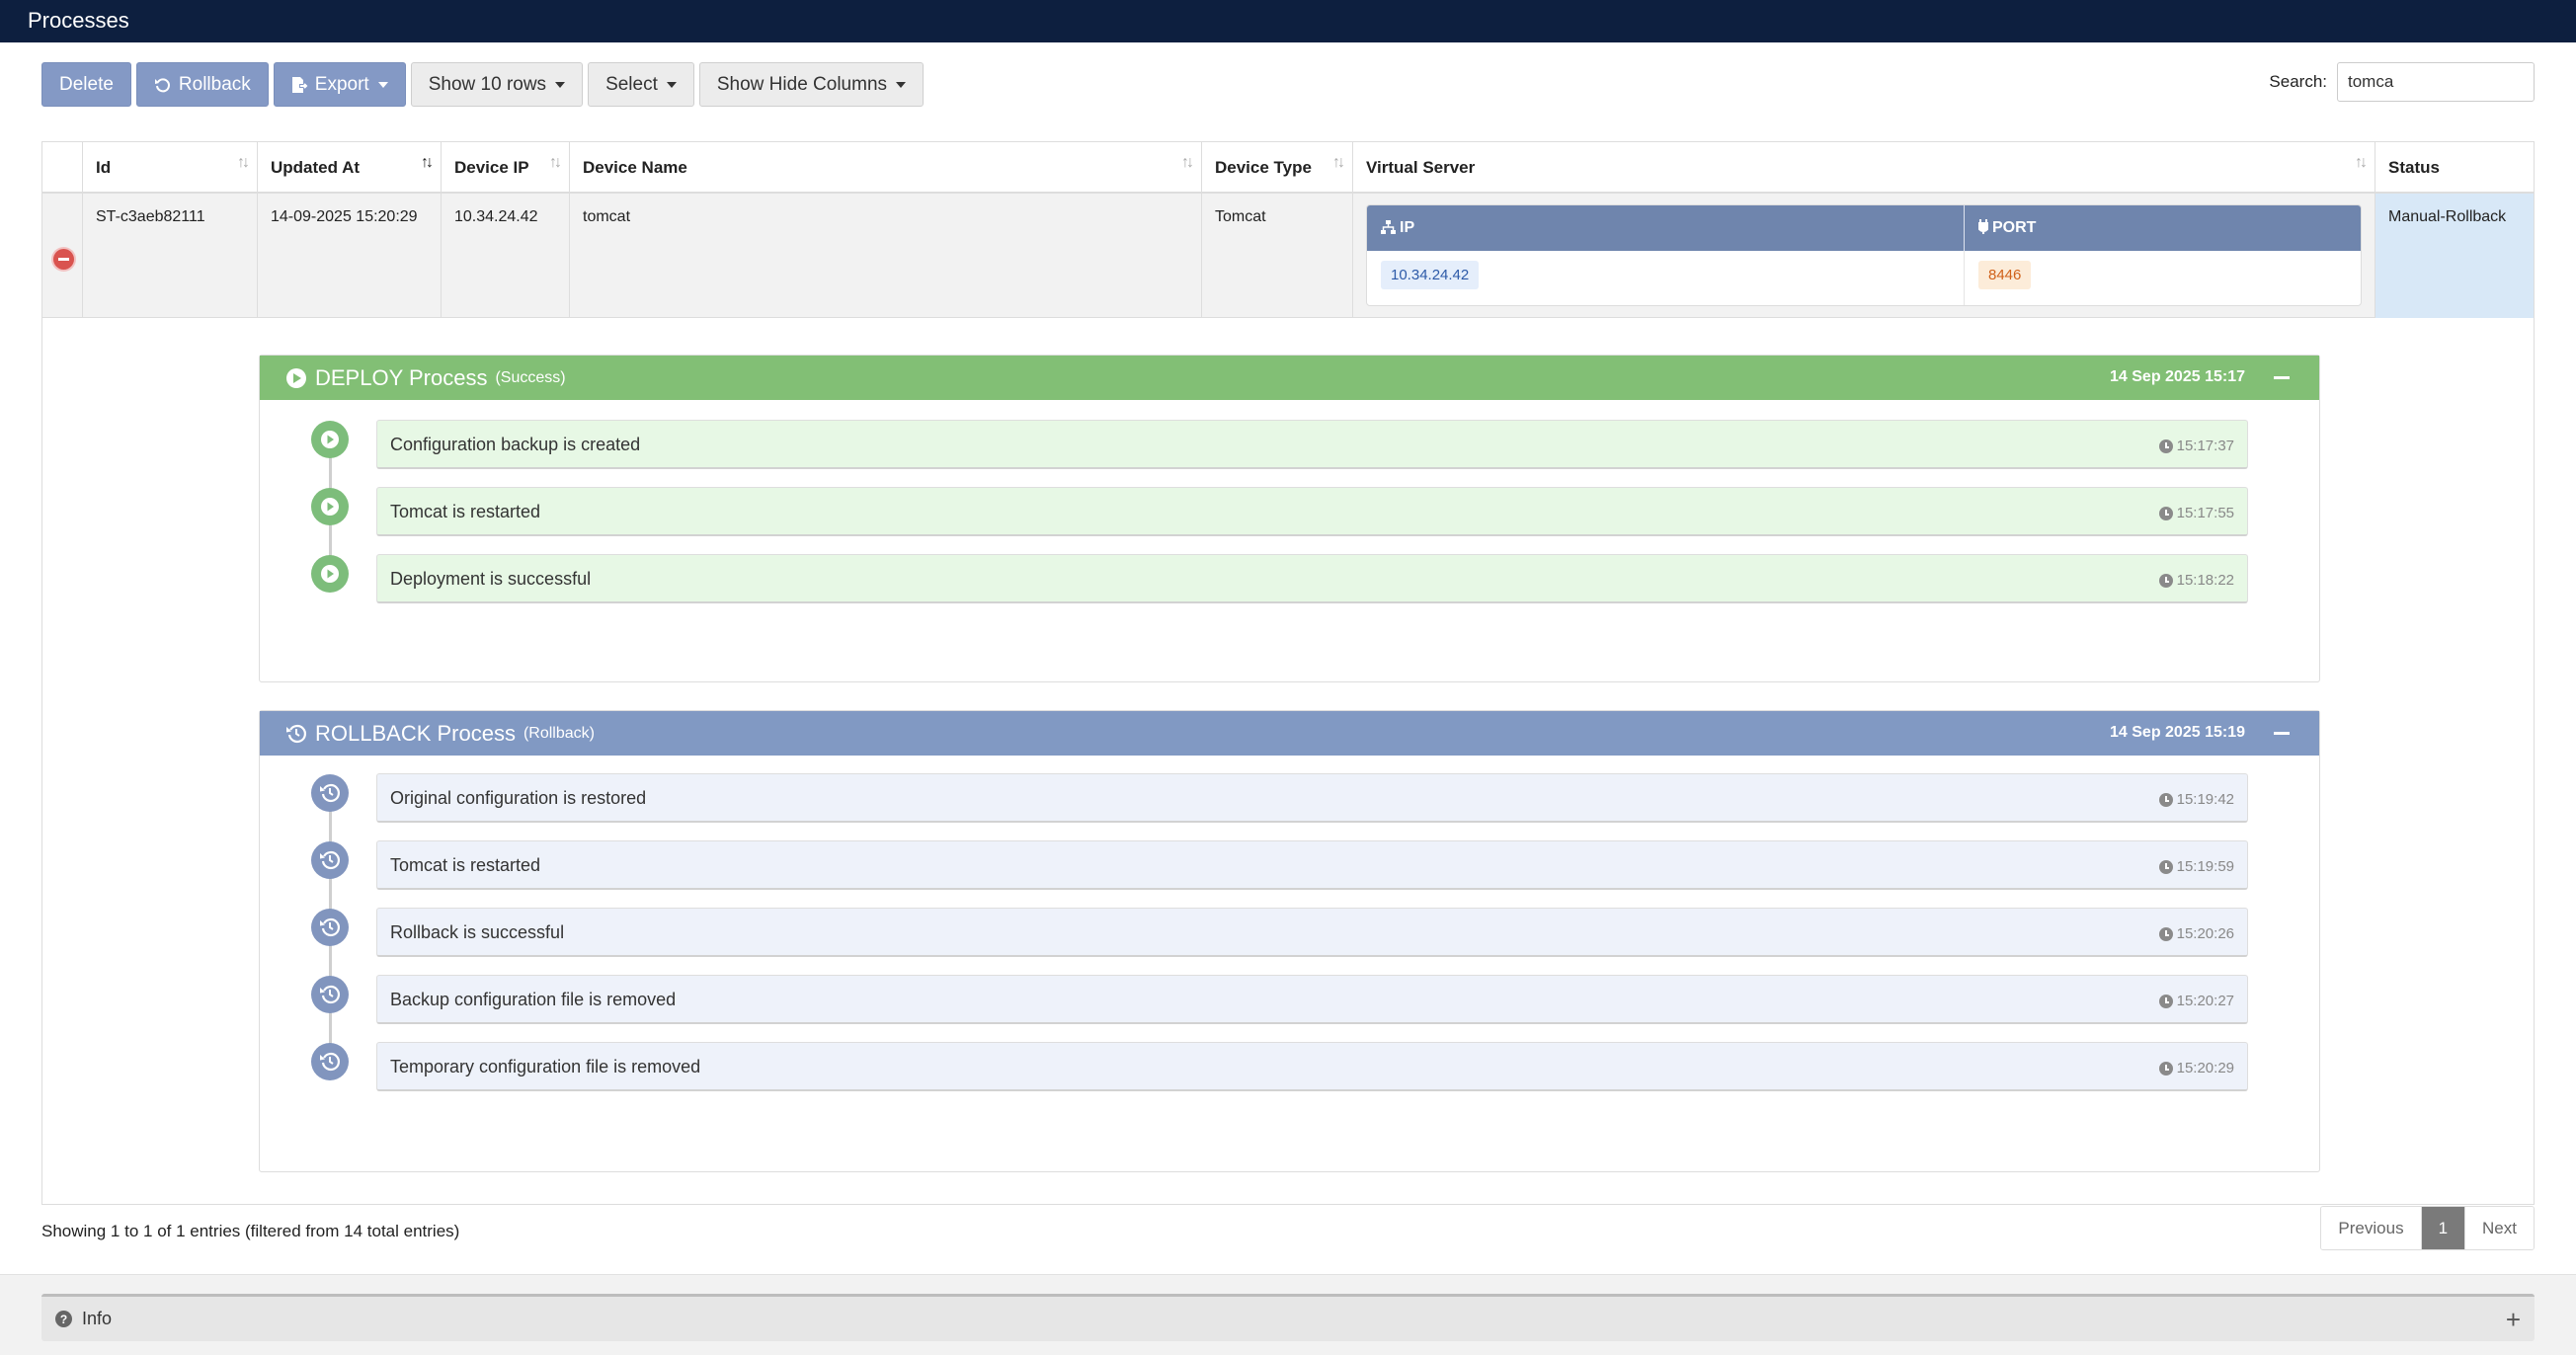  I want to click on cell-status: Manual-Rollback, so click(2454, 256).